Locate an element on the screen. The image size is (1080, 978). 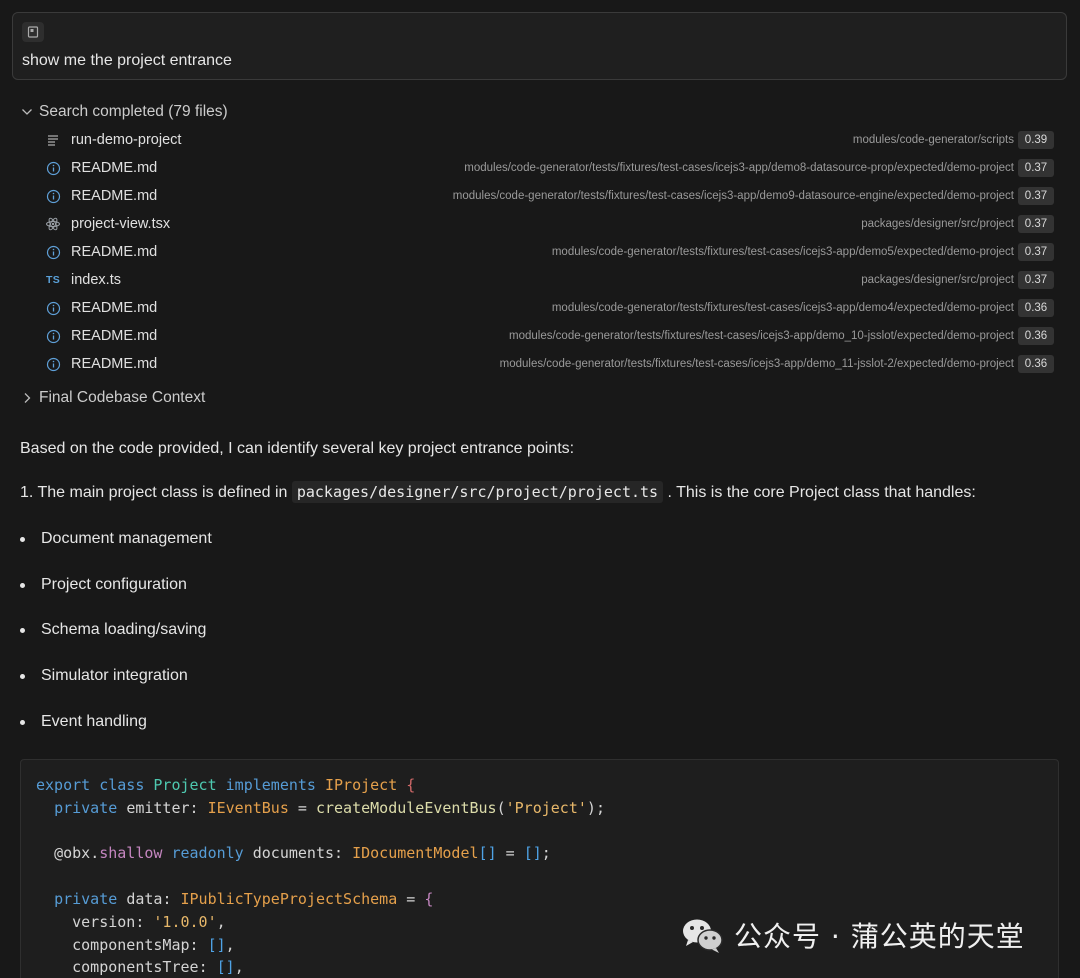
typescript-icon: TS is located at coordinates (53, 280).